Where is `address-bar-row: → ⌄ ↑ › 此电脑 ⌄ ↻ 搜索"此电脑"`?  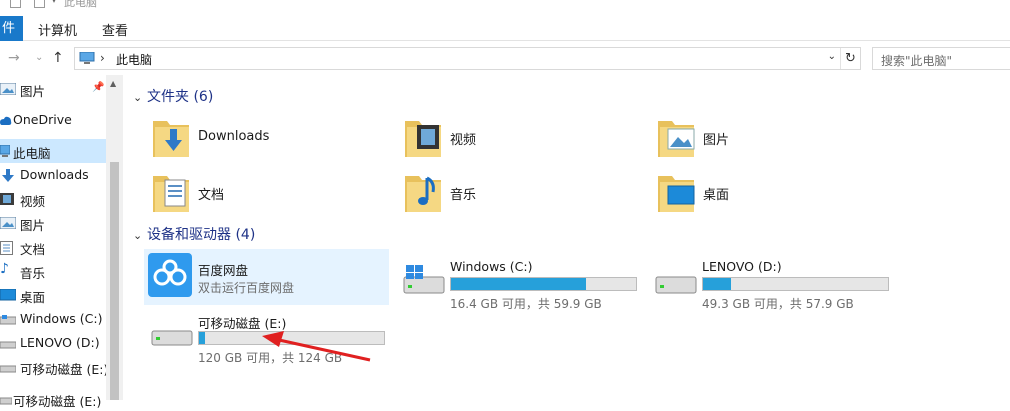
address-bar-row: → ⌄ ↑ › 此电脑 ⌄ ↻ 搜索"此电脑" is located at coordinates (505, 58).